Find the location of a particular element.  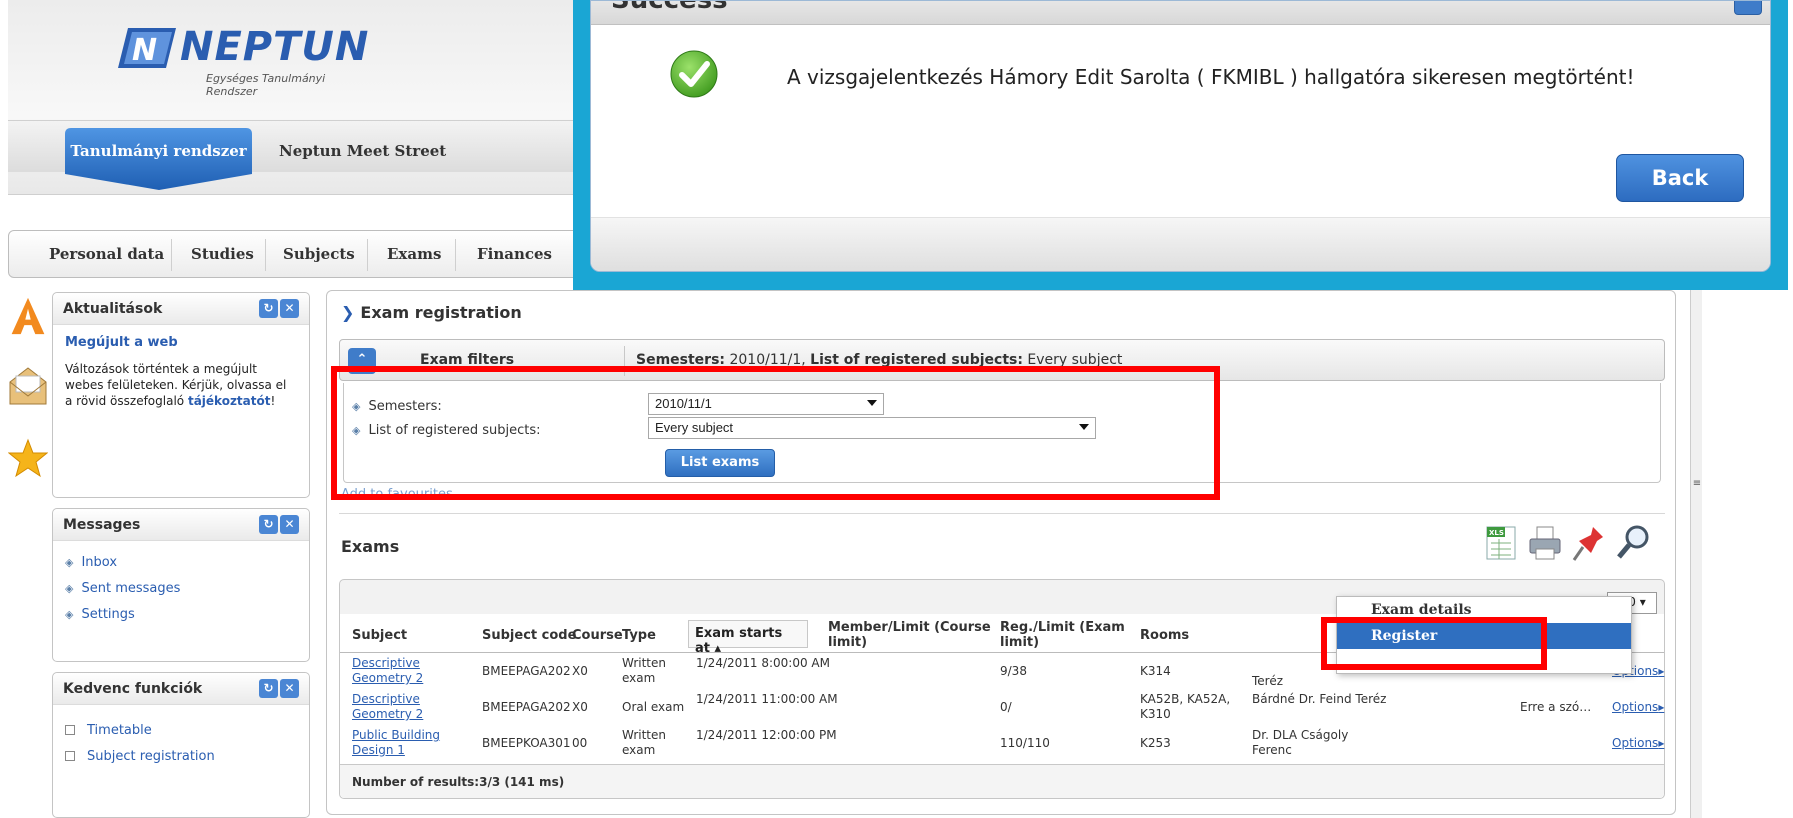

messages-sent-link: ◈ Sent messages is located at coordinates (181, 594).